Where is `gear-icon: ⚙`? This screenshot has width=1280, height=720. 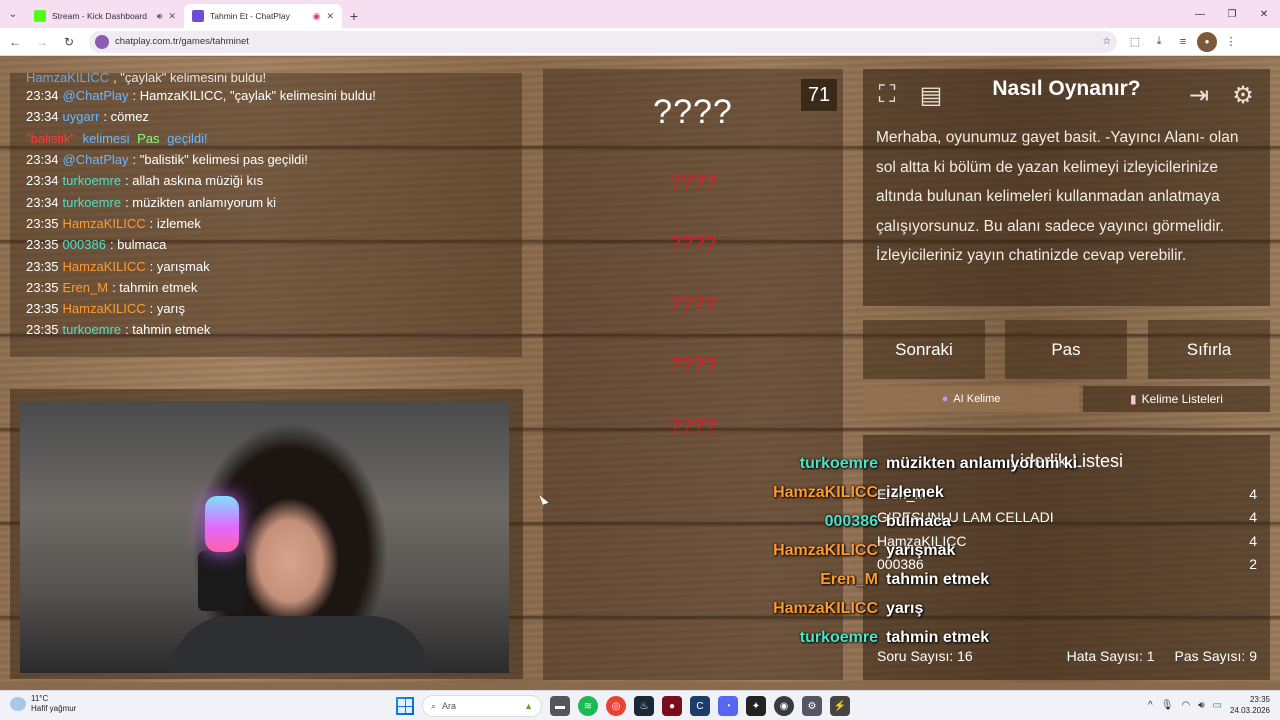 gear-icon: ⚙ is located at coordinates (1243, 95).